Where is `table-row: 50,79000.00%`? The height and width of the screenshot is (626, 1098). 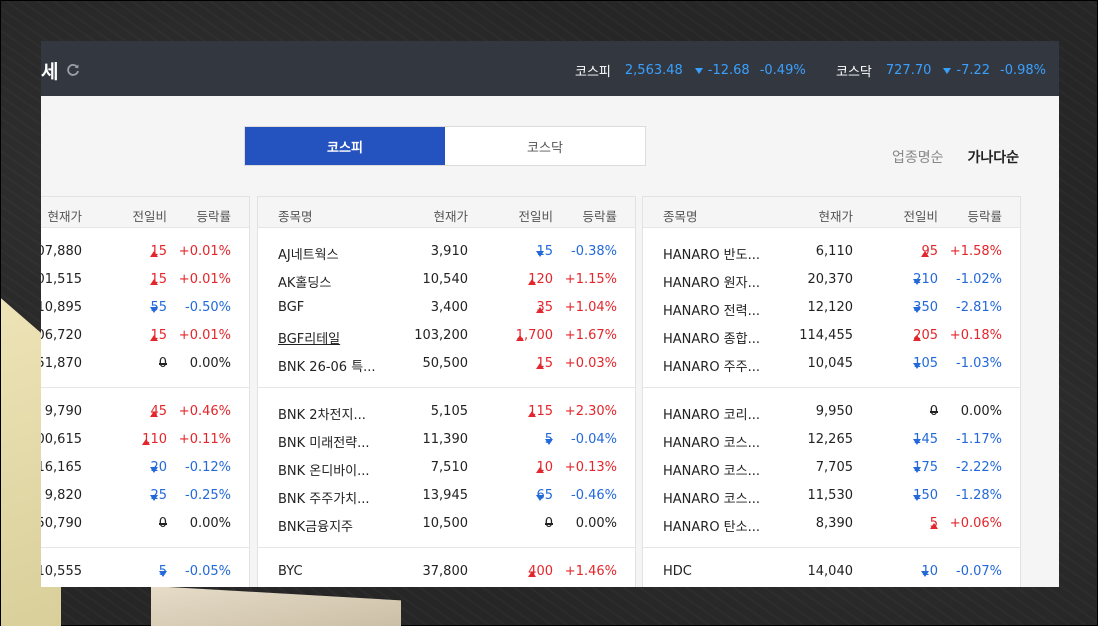
table-row: 50,79000.00% is located at coordinates (145, 523).